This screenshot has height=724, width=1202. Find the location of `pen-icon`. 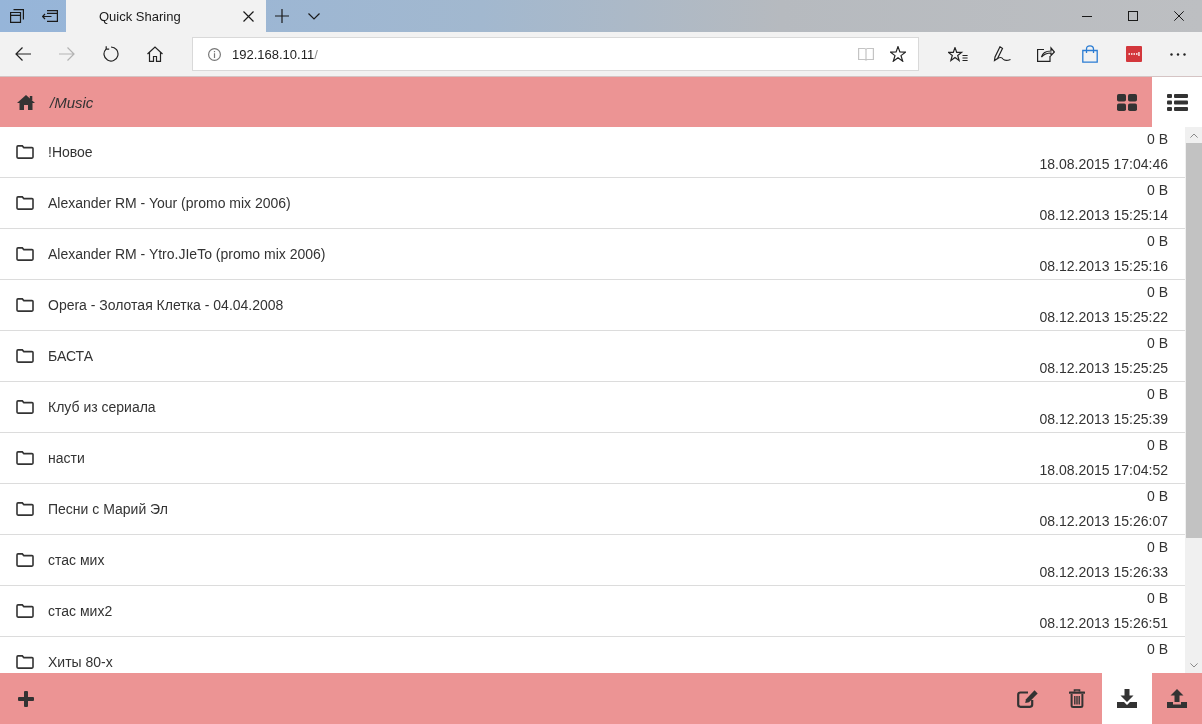

pen-icon is located at coordinates (1002, 54).